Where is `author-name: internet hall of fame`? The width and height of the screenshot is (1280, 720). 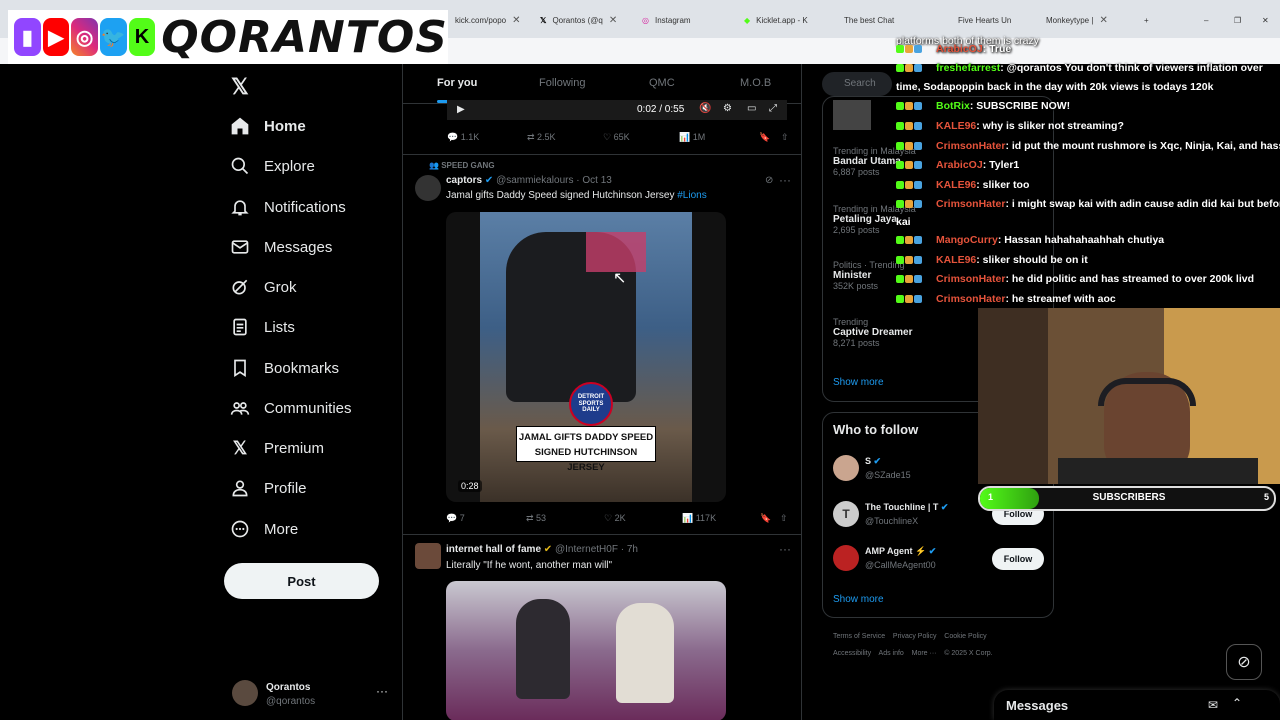 author-name: internet hall of fame is located at coordinates (493, 549).